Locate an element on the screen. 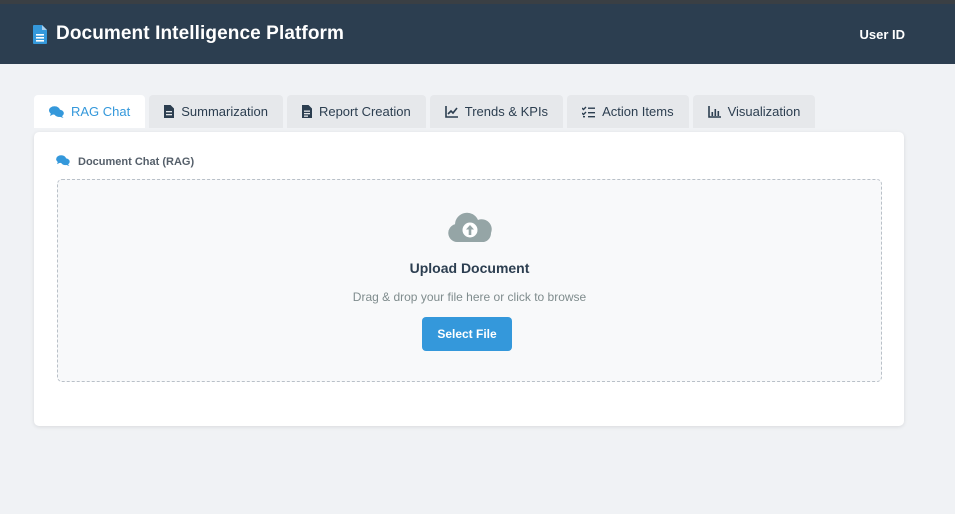 Image resolution: width=955 pixels, height=514 pixels. user-id-menu: User ID is located at coordinates (882, 34).